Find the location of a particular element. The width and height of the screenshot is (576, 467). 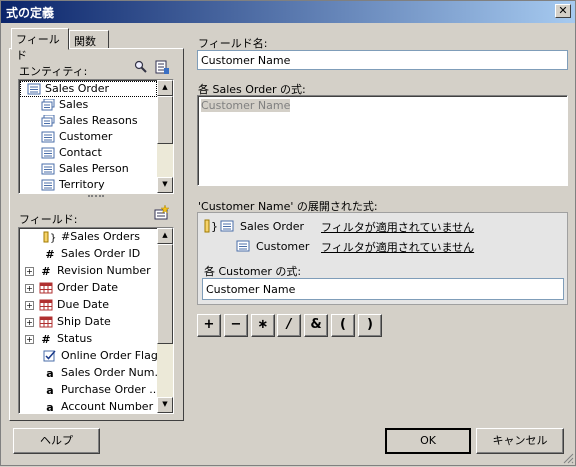

new-field-icon is located at coordinates (162, 212).